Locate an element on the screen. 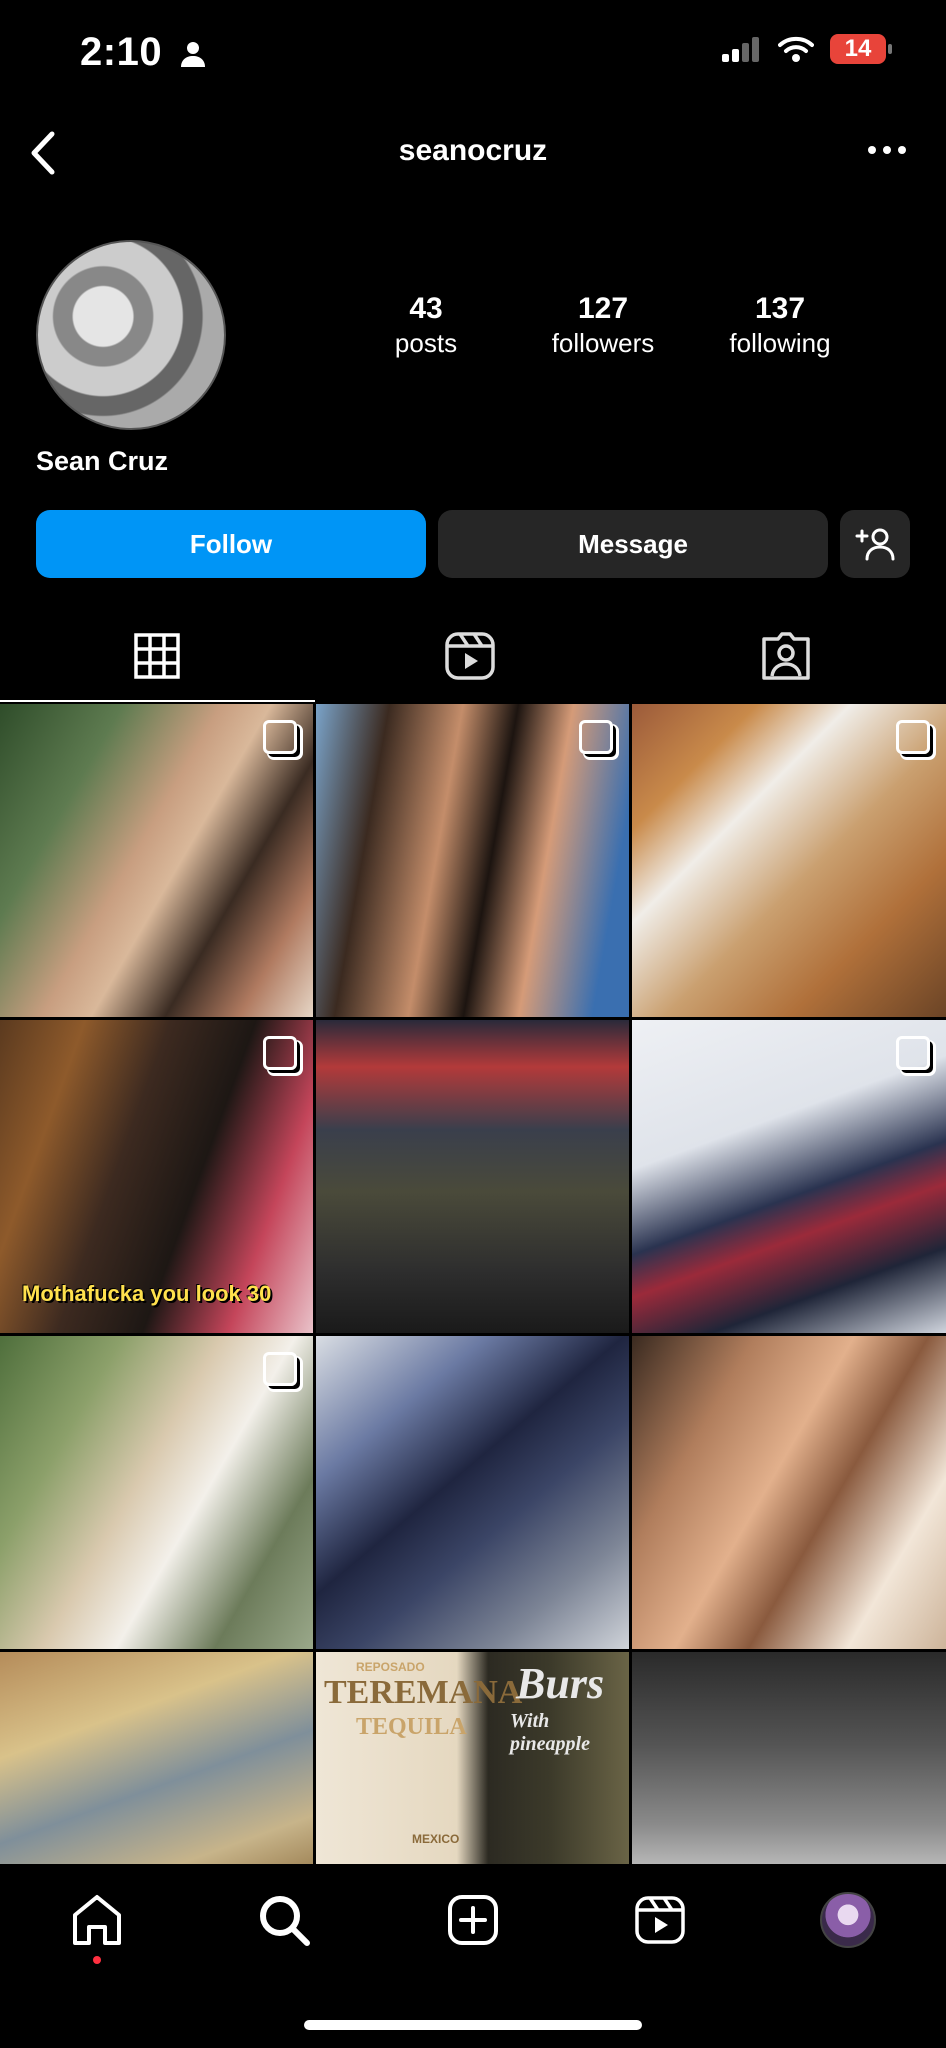 The height and width of the screenshot is (2048, 946). grid-icon is located at coordinates (157, 656).